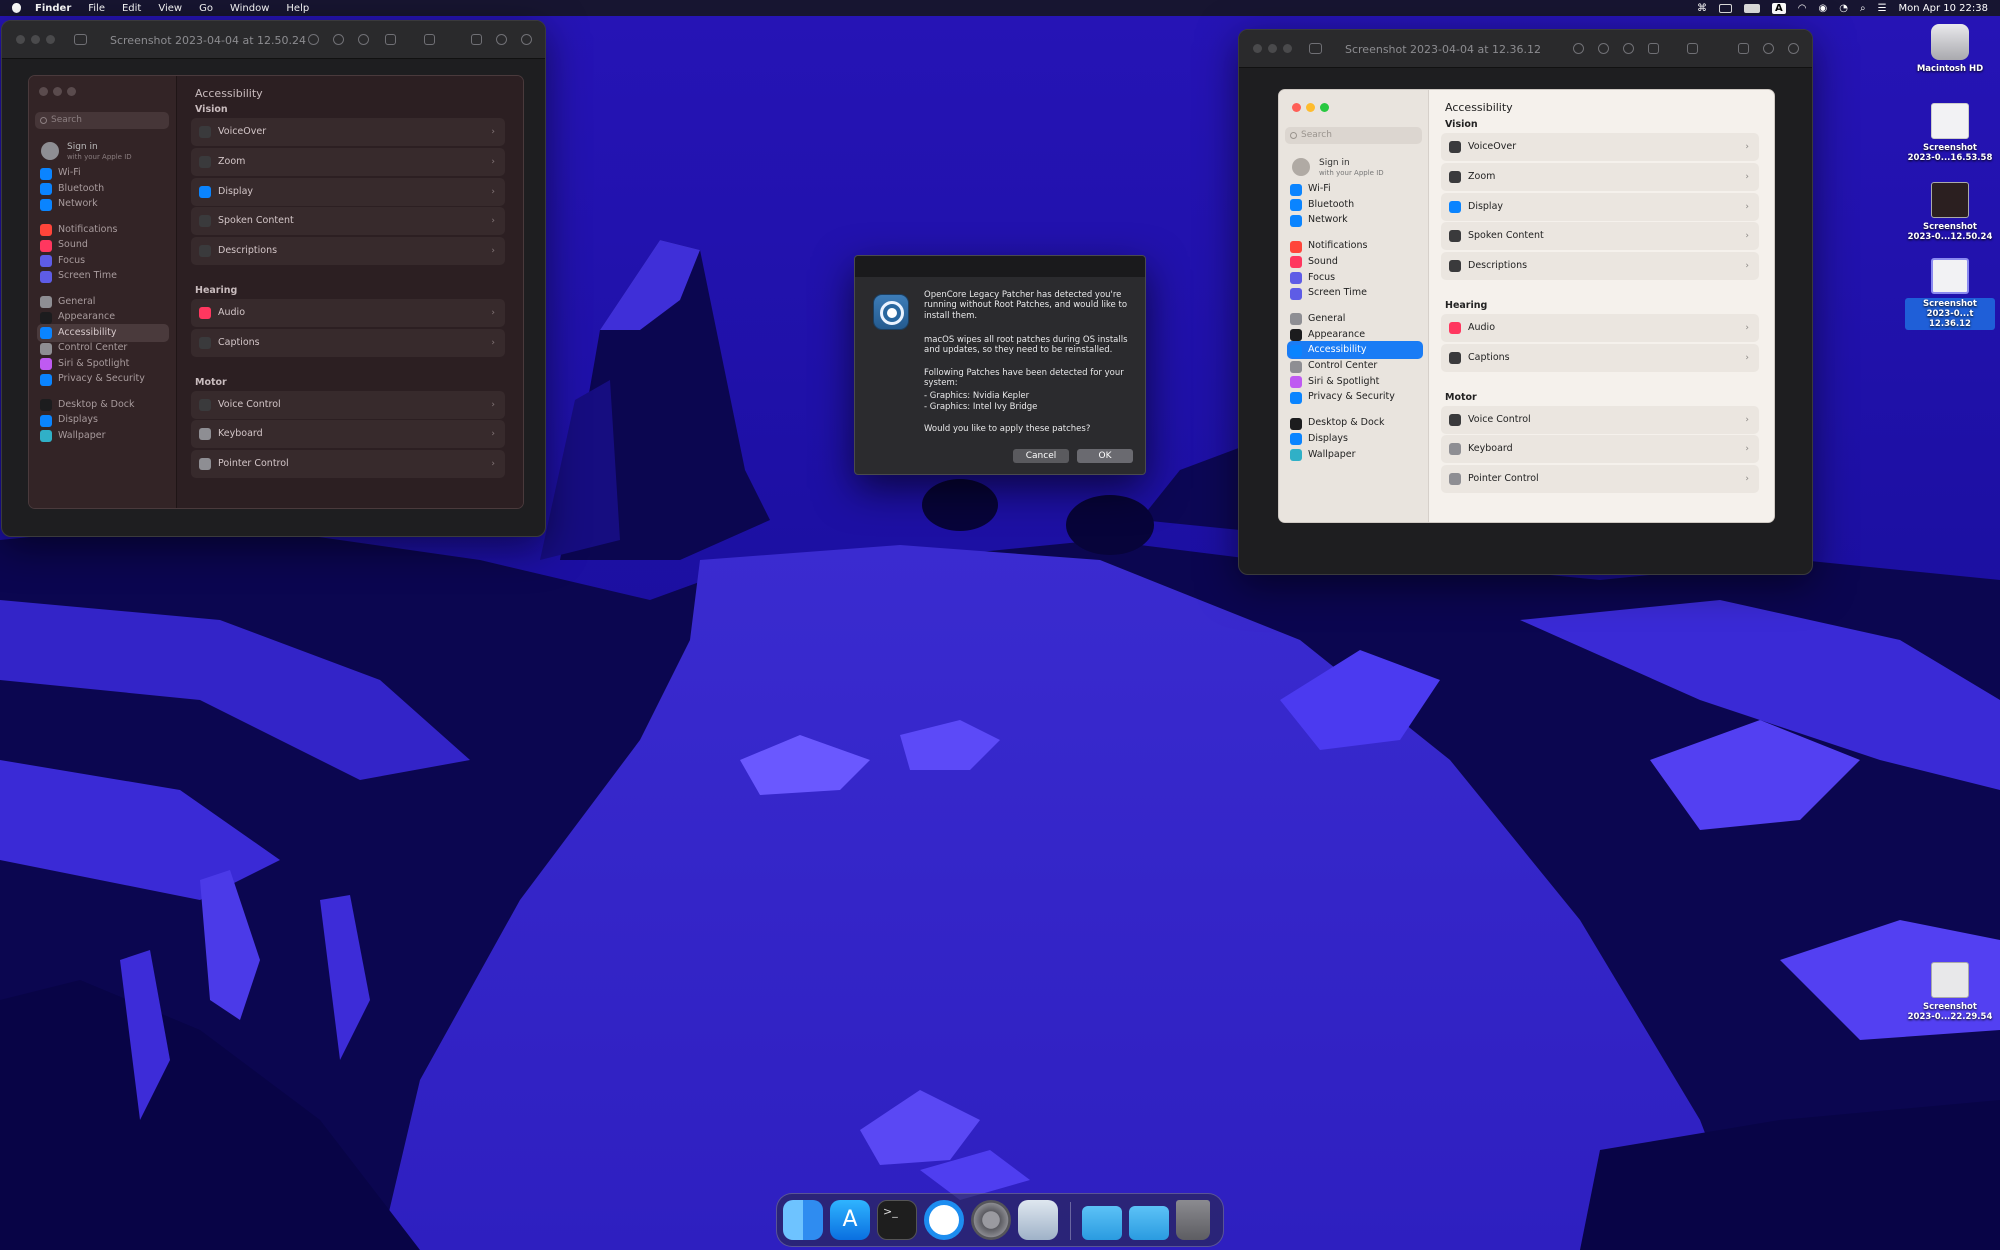  I want to click on terminal-icon: >_, so click(897, 1220).